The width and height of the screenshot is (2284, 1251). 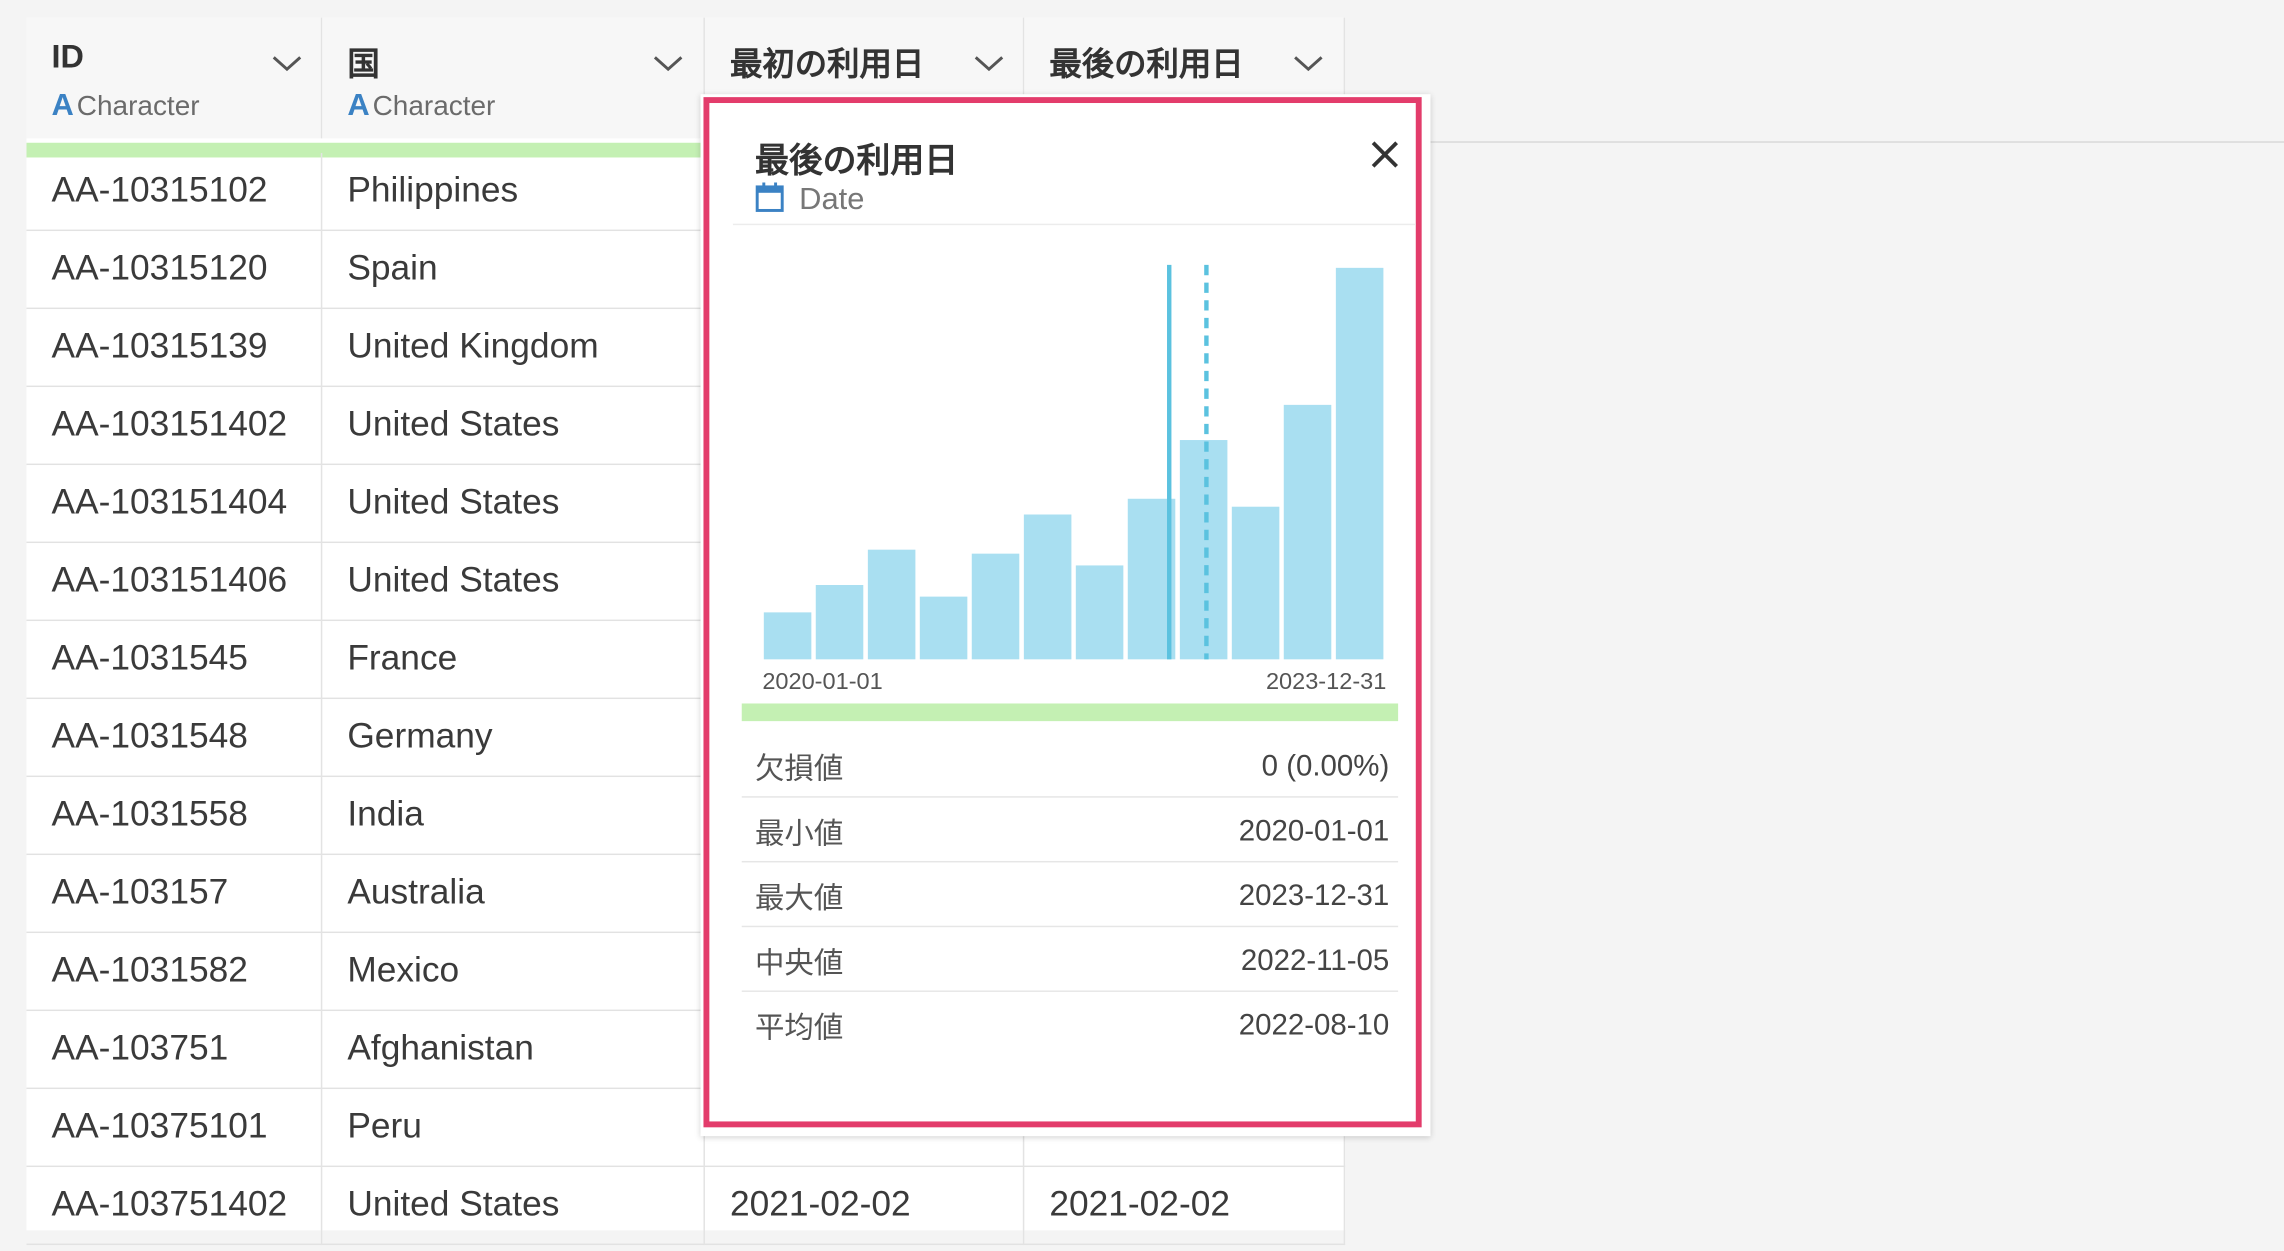 I want to click on stat-row: 最大値 2023-12-31, so click(x=1070, y=895).